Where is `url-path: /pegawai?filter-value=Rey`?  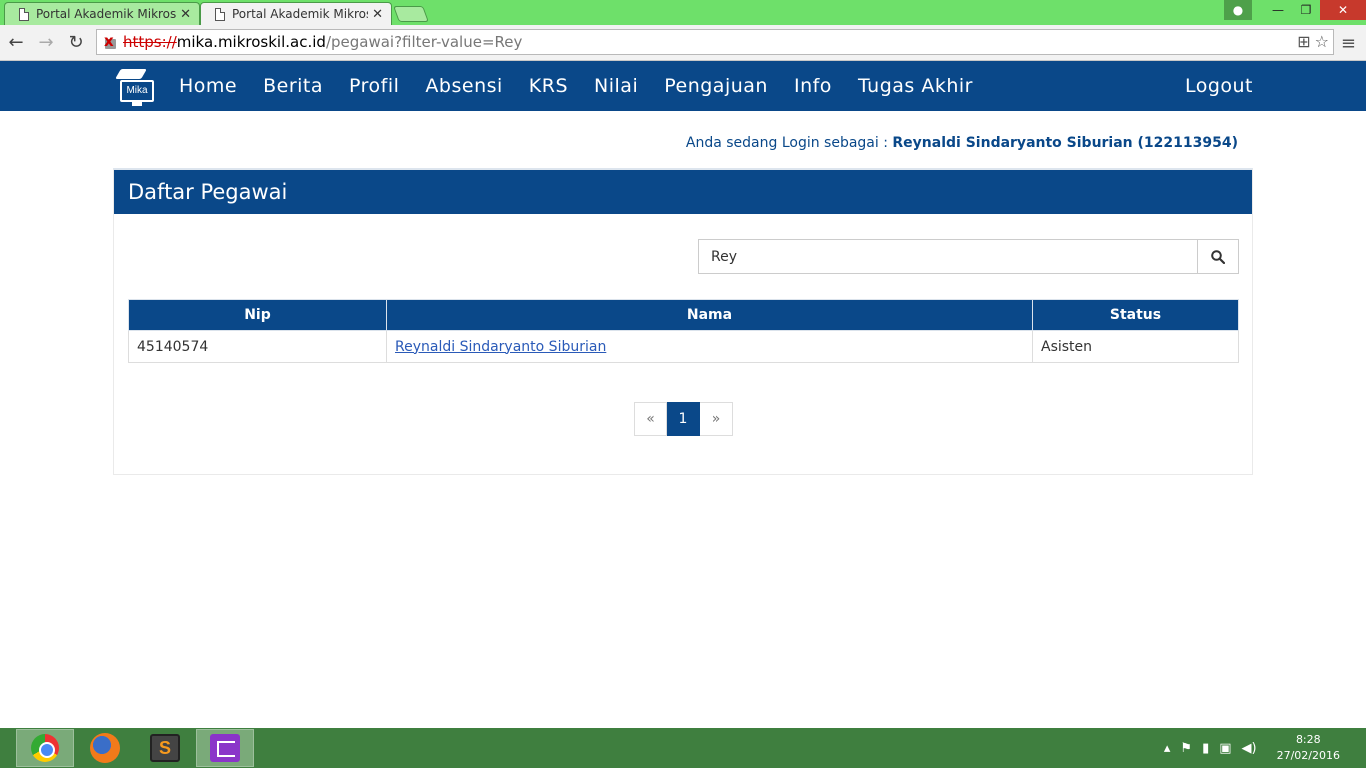 url-path: /pegawai?filter-value=Rey is located at coordinates (424, 42).